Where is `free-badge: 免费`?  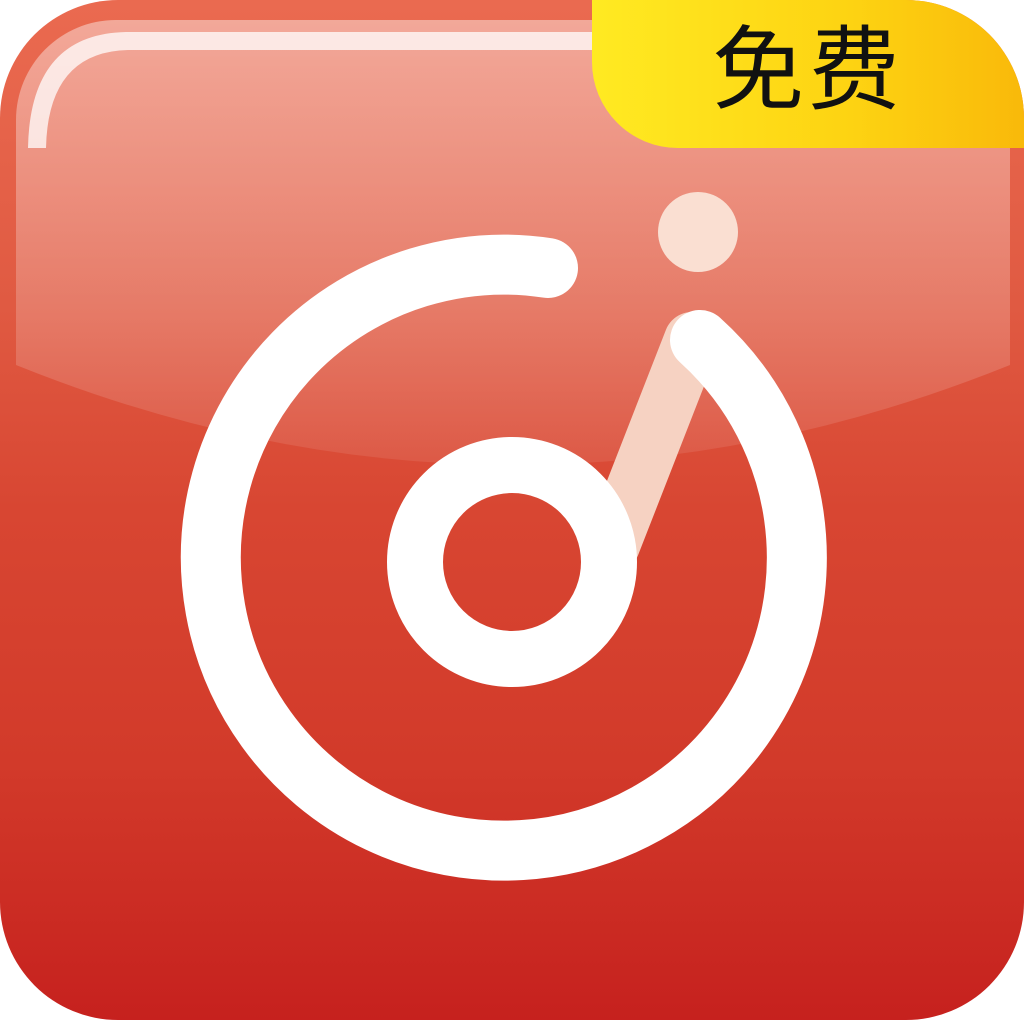 free-badge: 免费 is located at coordinates (808, 74).